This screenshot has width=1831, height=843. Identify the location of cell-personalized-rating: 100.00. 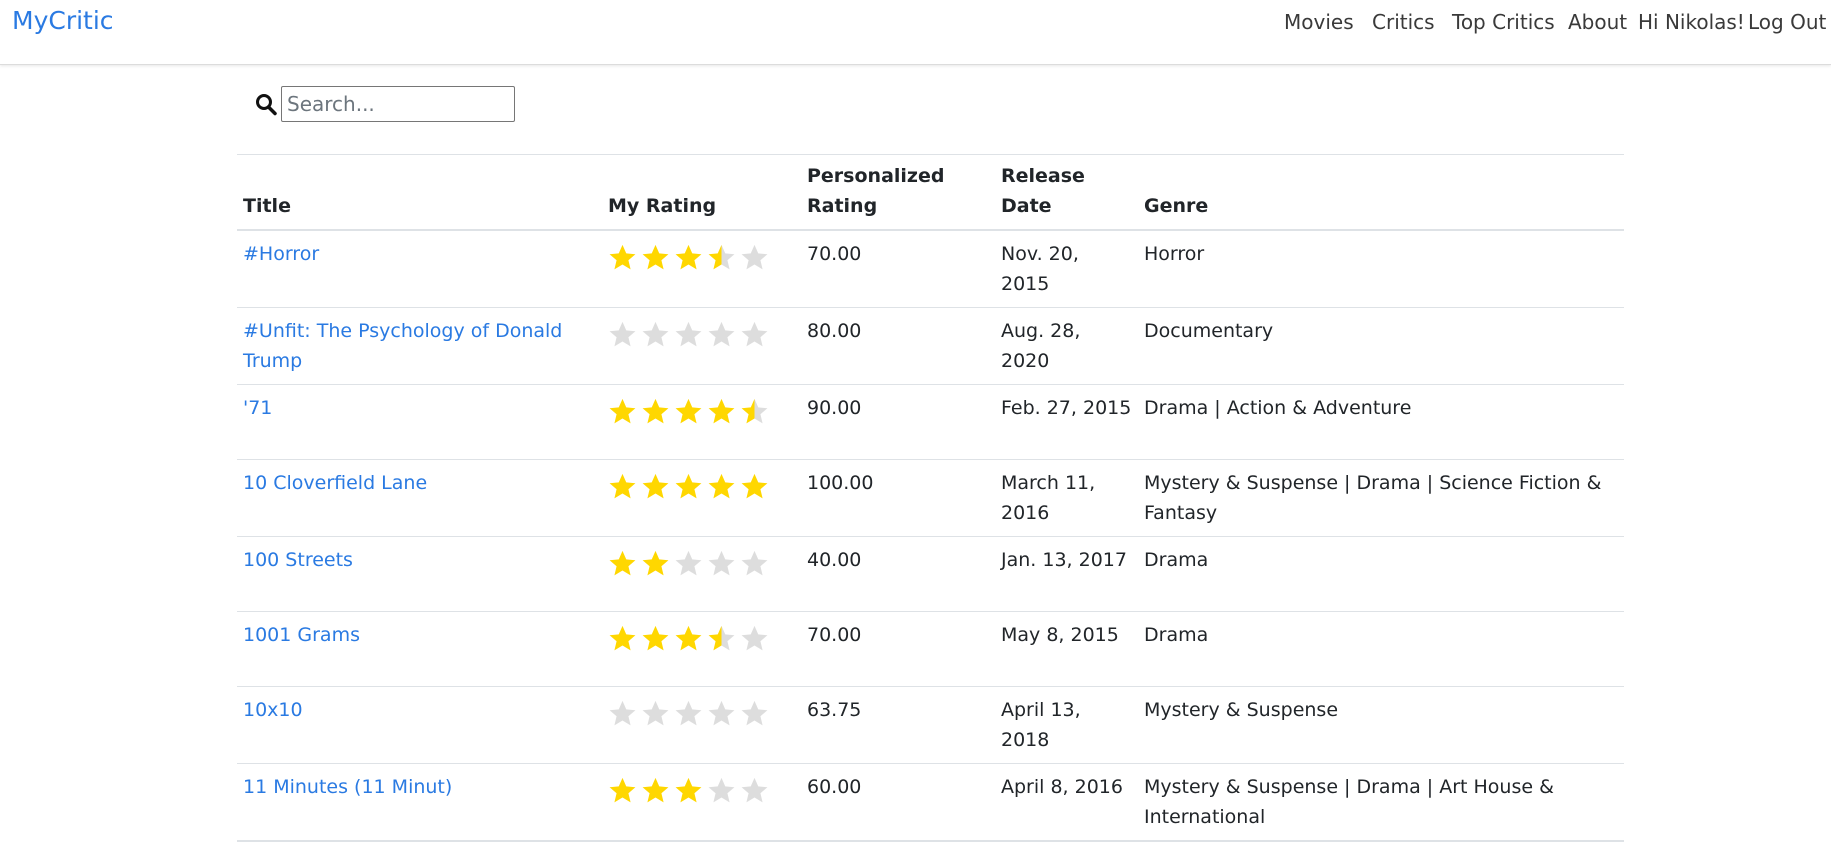
(898, 498).